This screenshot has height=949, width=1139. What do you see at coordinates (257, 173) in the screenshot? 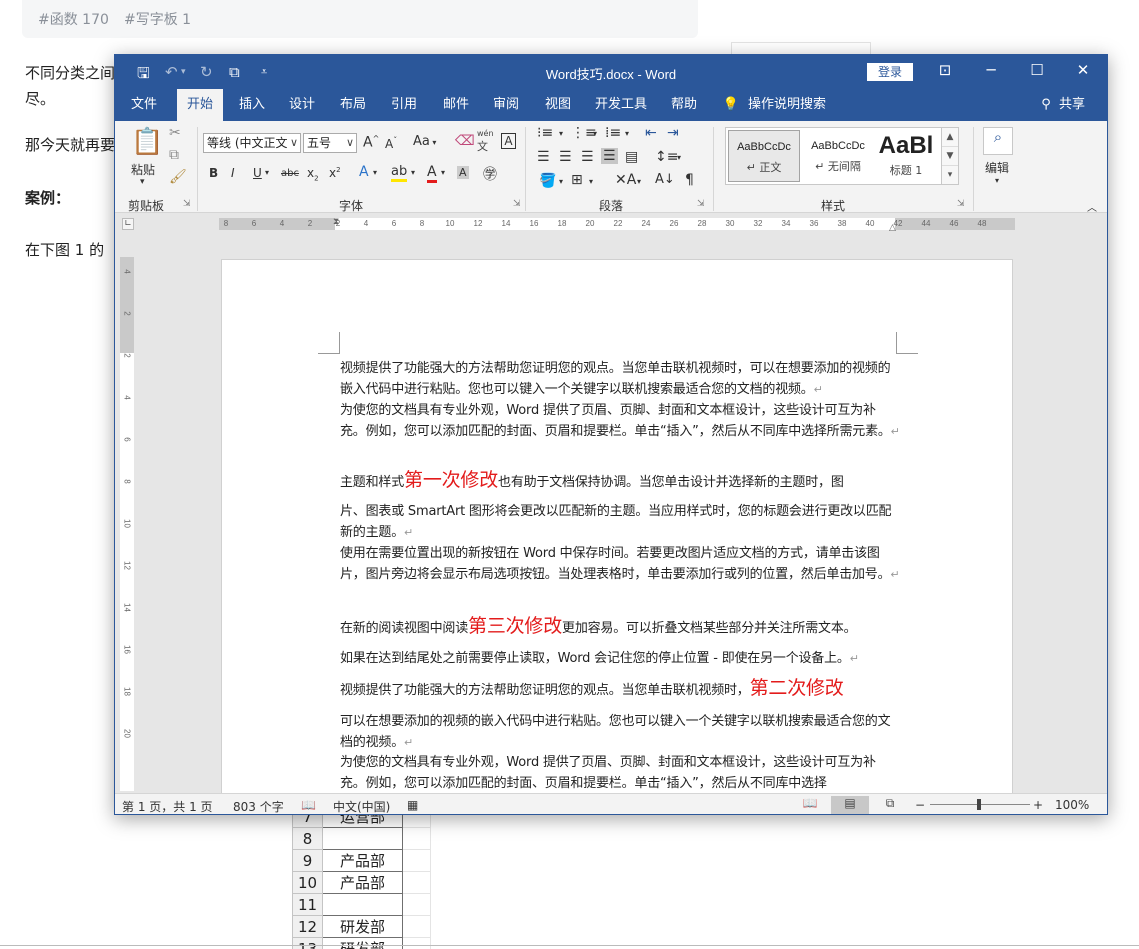
I see `underline-icon: U` at bounding box center [257, 173].